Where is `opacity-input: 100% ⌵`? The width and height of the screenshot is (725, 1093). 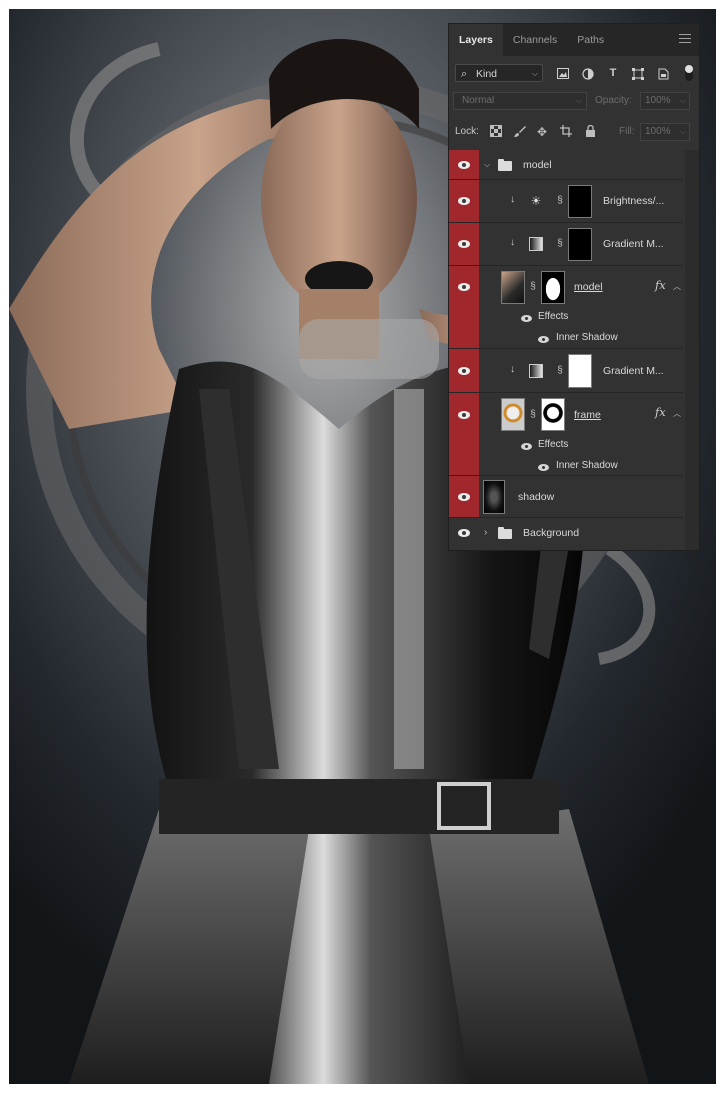
opacity-input: 100% ⌵ is located at coordinates (665, 101).